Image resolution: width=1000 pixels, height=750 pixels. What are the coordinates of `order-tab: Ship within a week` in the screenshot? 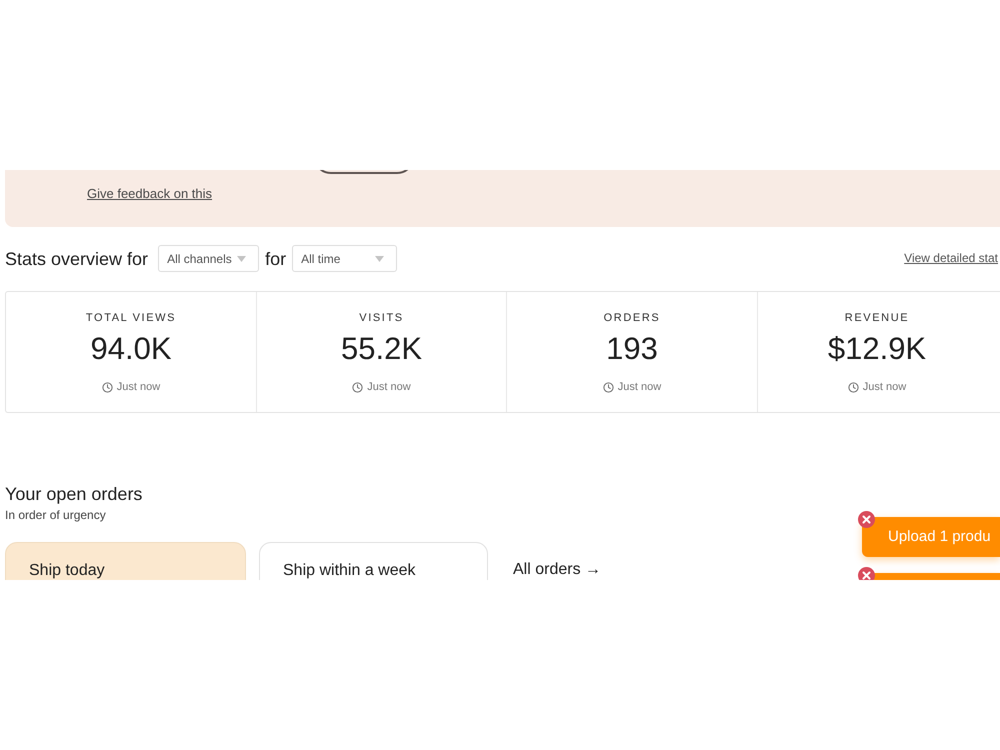 It's located at (373, 561).